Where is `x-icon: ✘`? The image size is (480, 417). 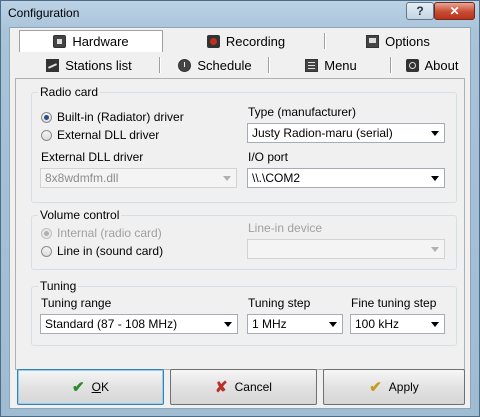
x-icon: ✘ is located at coordinates (221, 387).